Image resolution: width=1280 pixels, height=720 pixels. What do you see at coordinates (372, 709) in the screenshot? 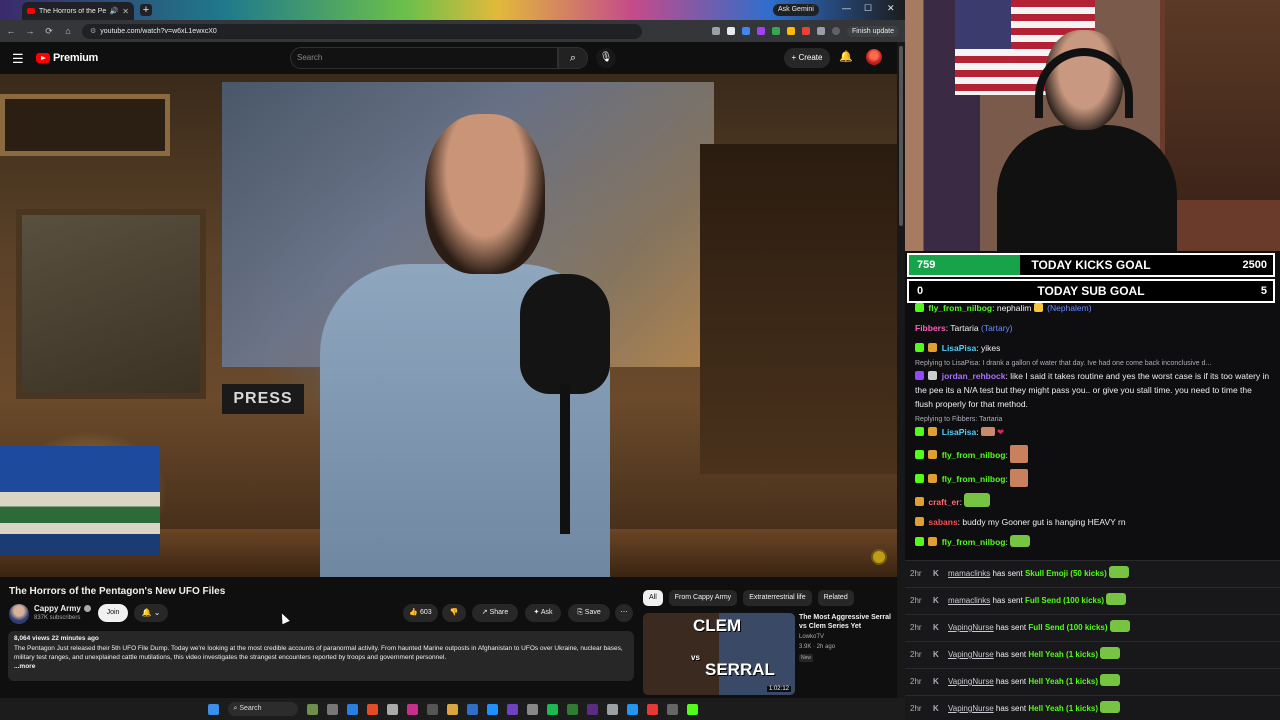
I see `chrome-icon` at bounding box center [372, 709].